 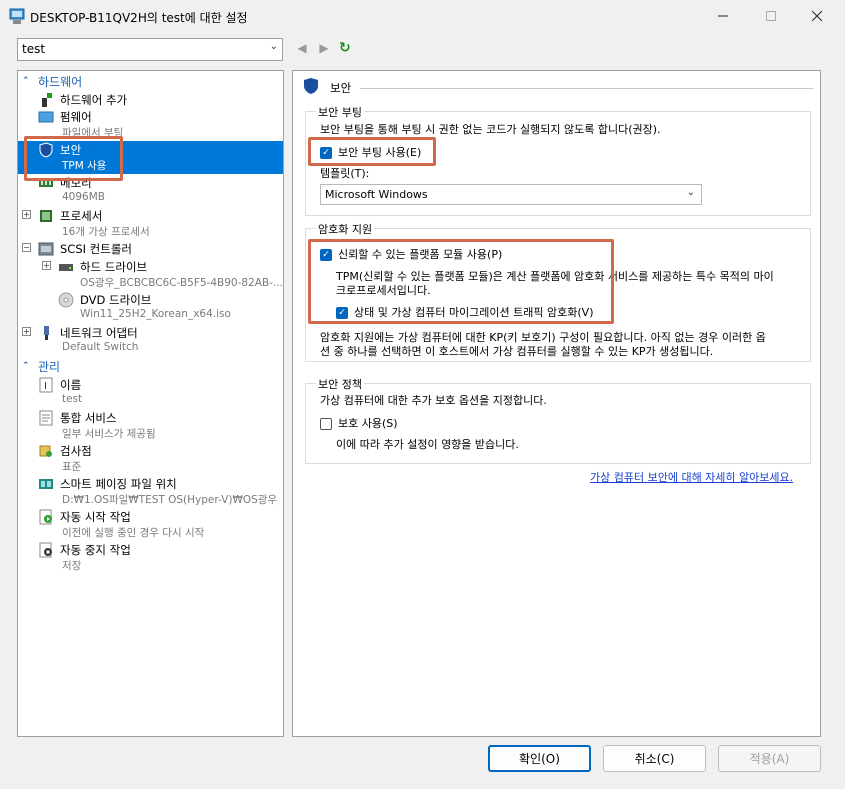 What do you see at coordinates (586, 88) in the screenshot?
I see `header-divider` at bounding box center [586, 88].